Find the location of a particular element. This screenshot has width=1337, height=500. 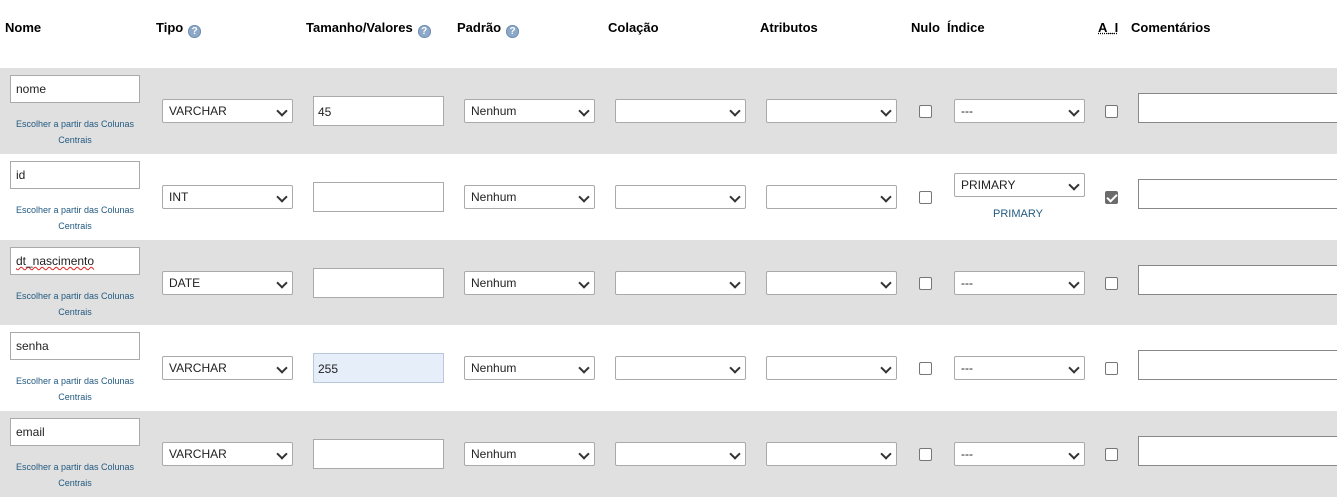

header-ai: A_I is located at coordinates (1108, 27).